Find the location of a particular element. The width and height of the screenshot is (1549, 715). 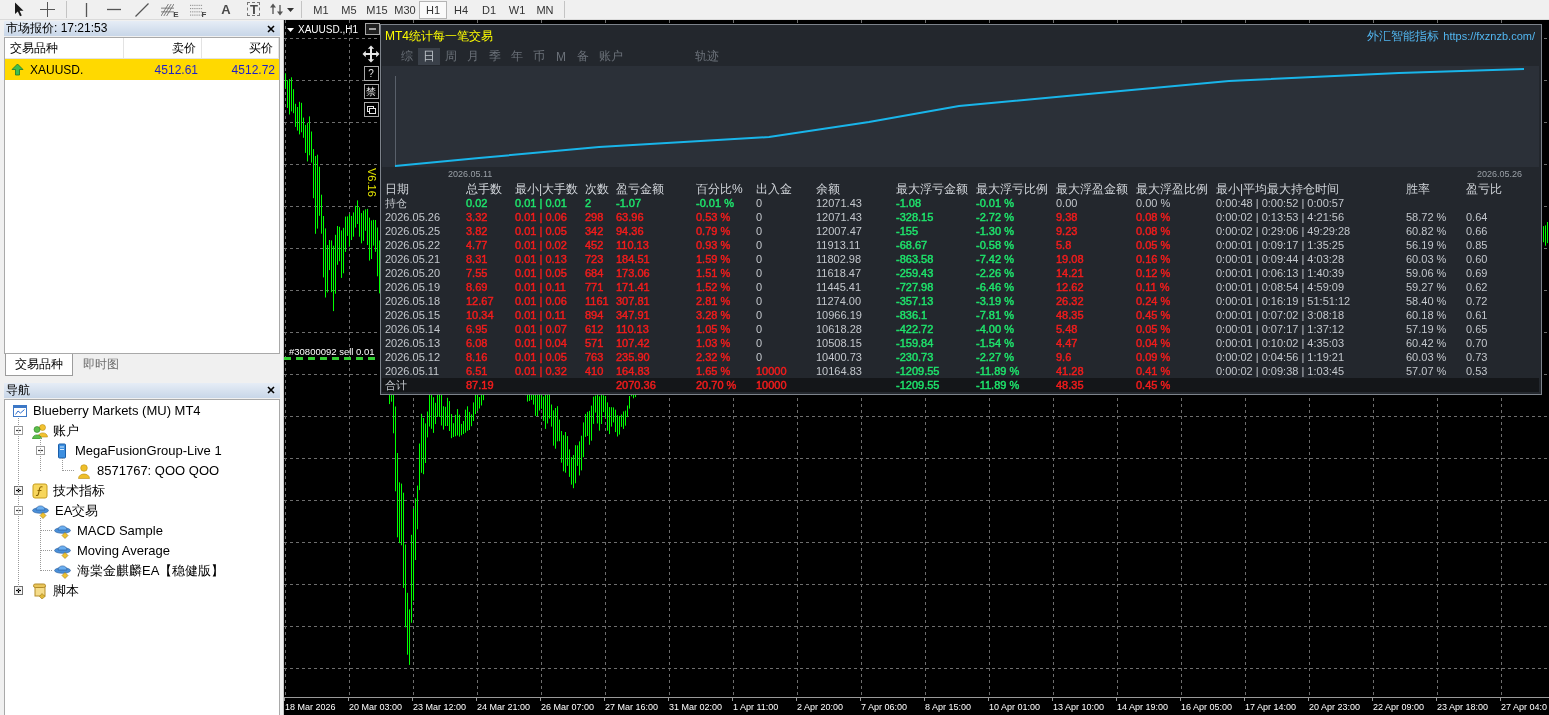

move-arrows-icon is located at coordinates (371, 54).